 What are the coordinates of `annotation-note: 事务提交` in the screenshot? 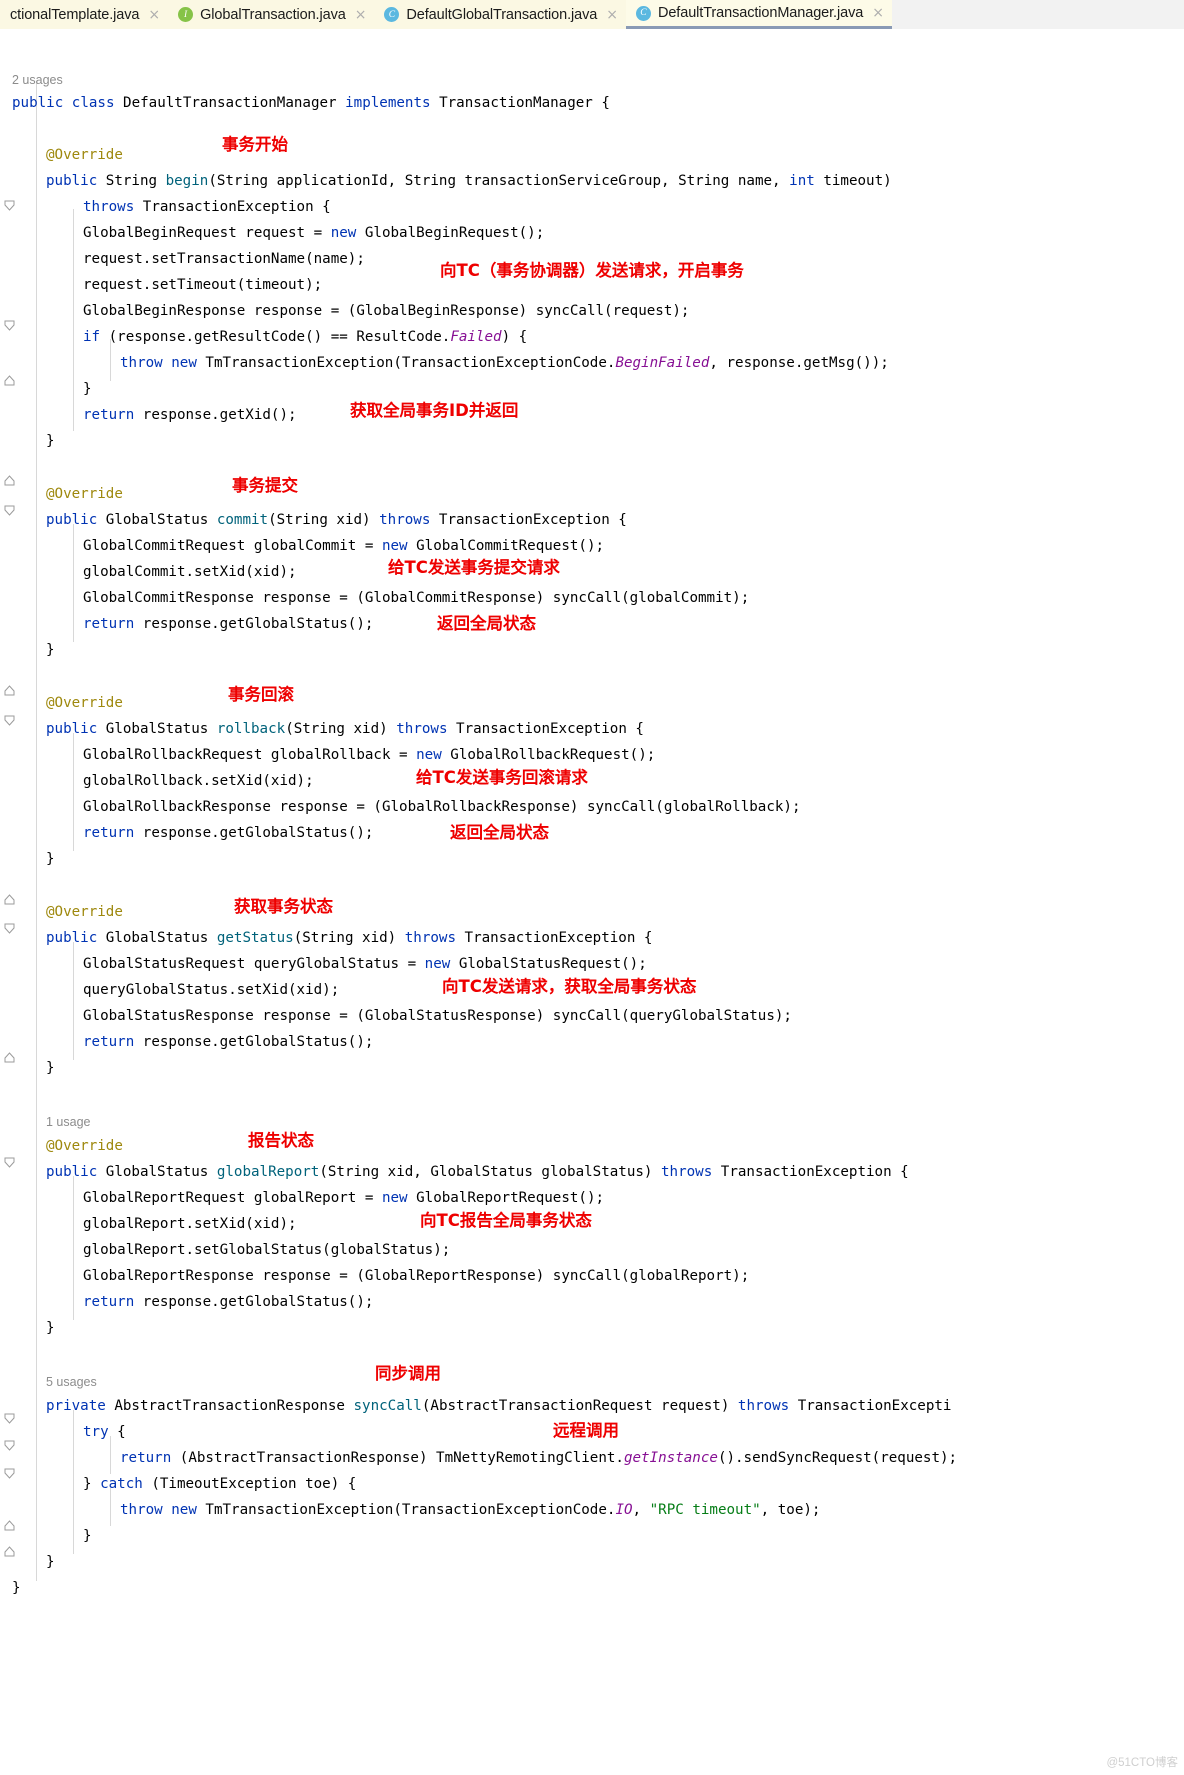 It's located at (265, 485).